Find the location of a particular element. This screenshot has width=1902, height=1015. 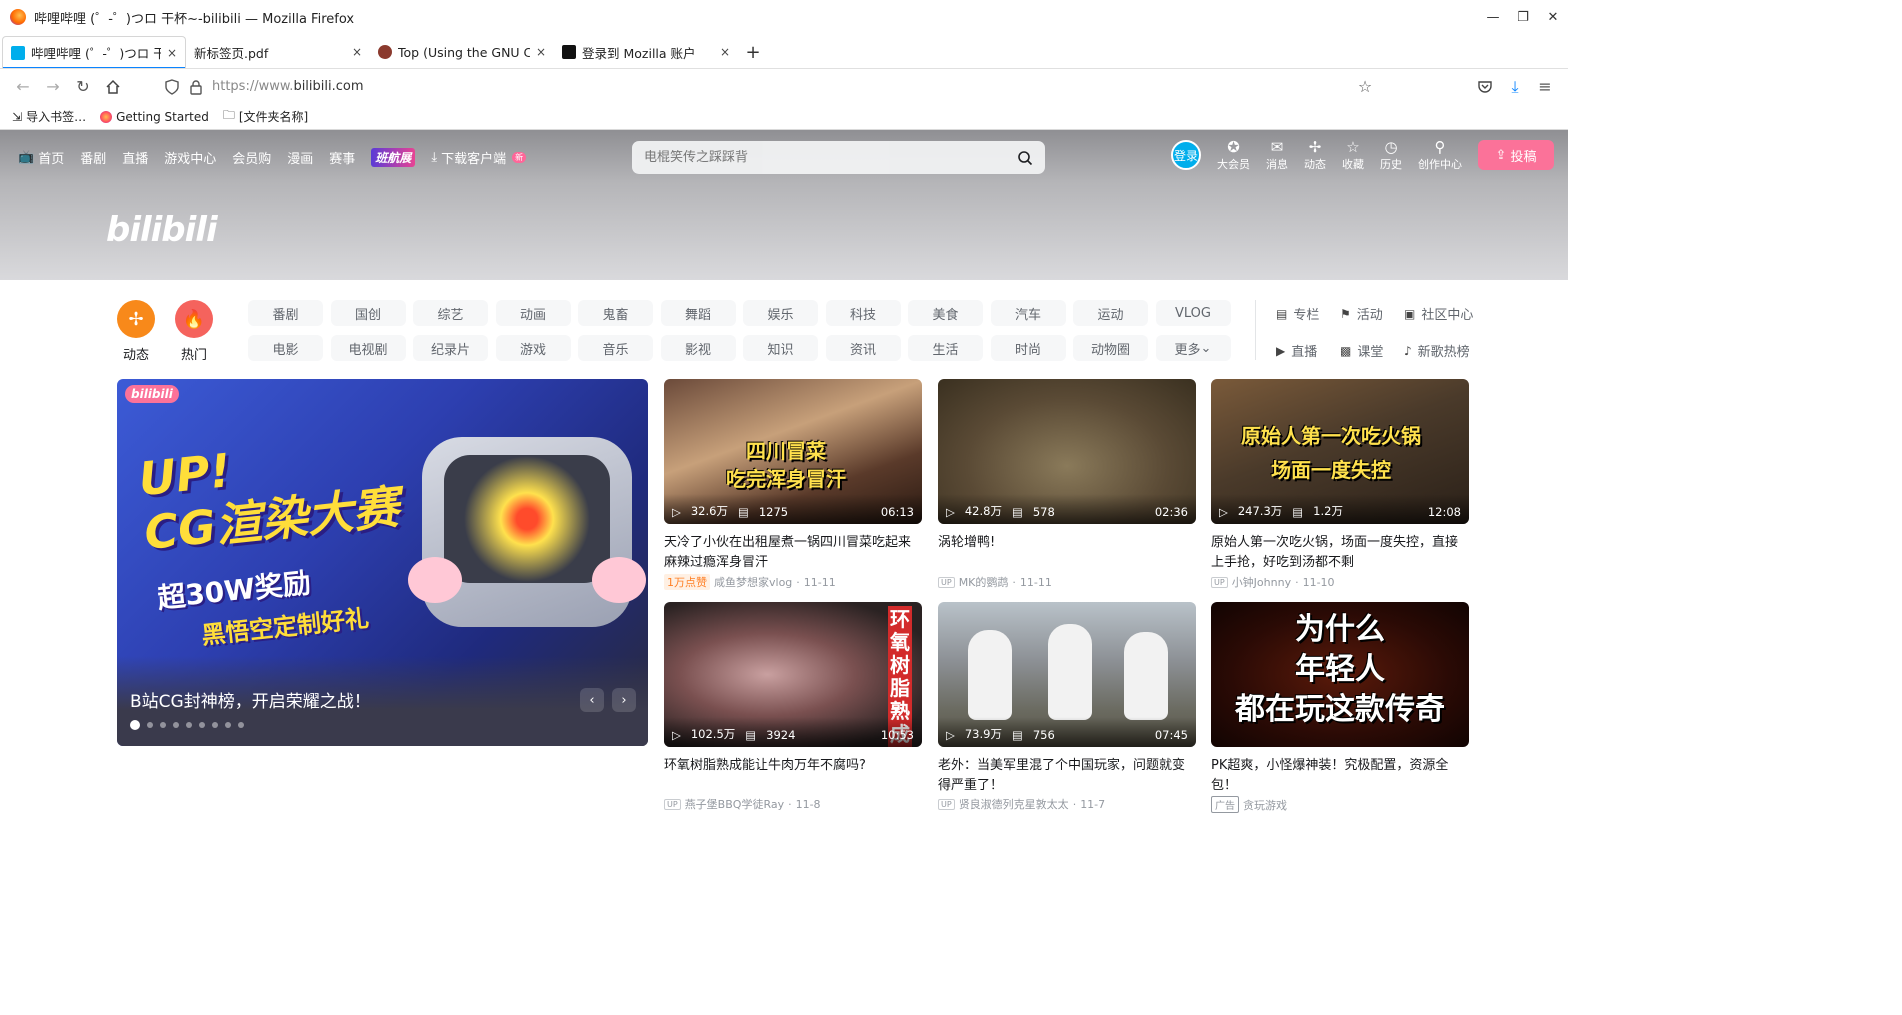

bookmark-folder: 🗀 [文件夹名称] is located at coordinates (265, 116).